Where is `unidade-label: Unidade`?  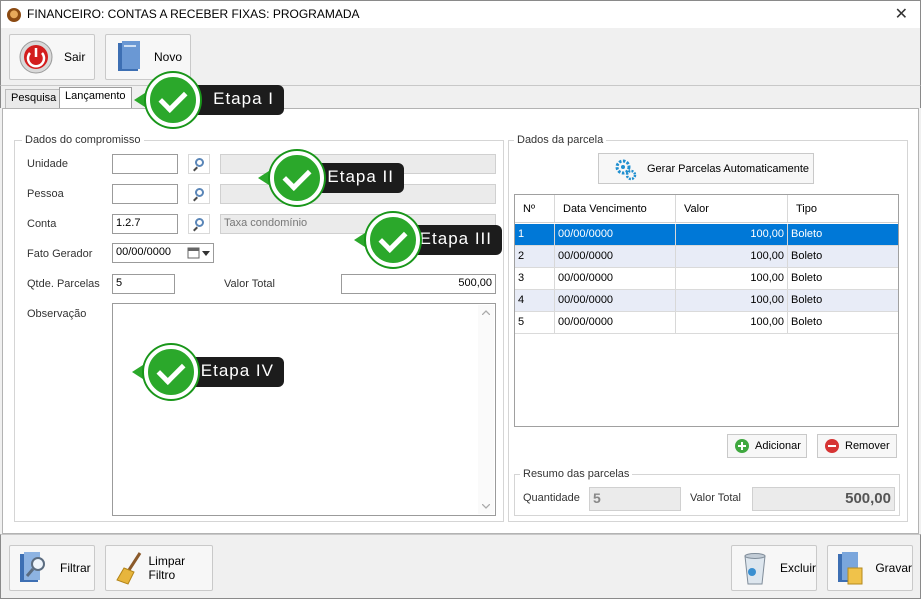
unidade-label: Unidade is located at coordinates (47, 164).